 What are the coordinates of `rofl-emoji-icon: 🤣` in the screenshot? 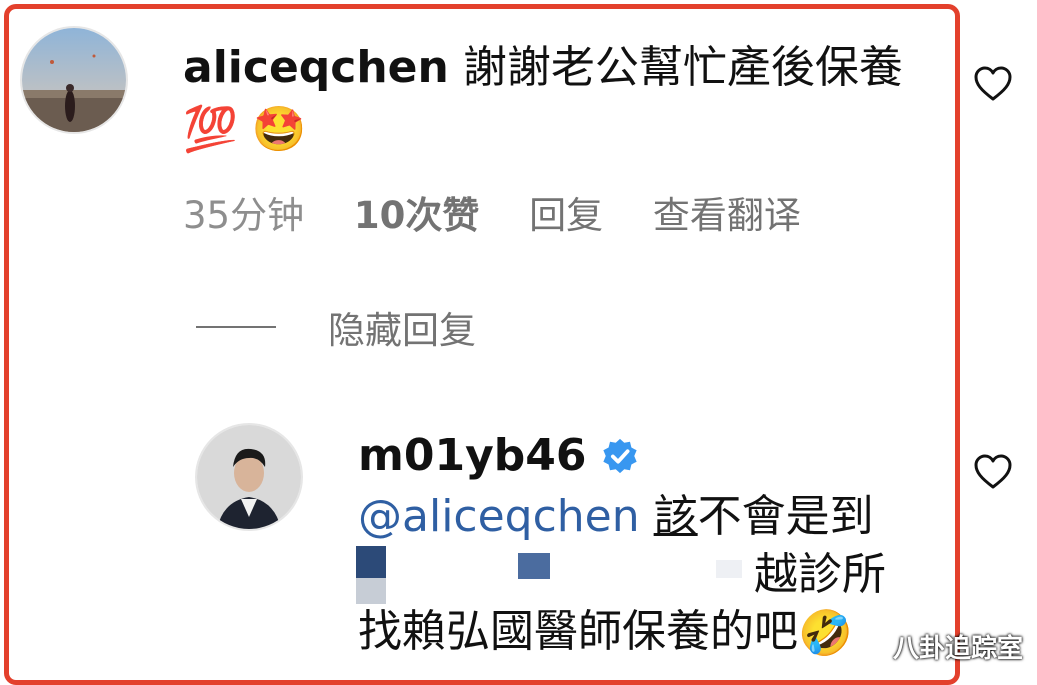 It's located at (825, 633).